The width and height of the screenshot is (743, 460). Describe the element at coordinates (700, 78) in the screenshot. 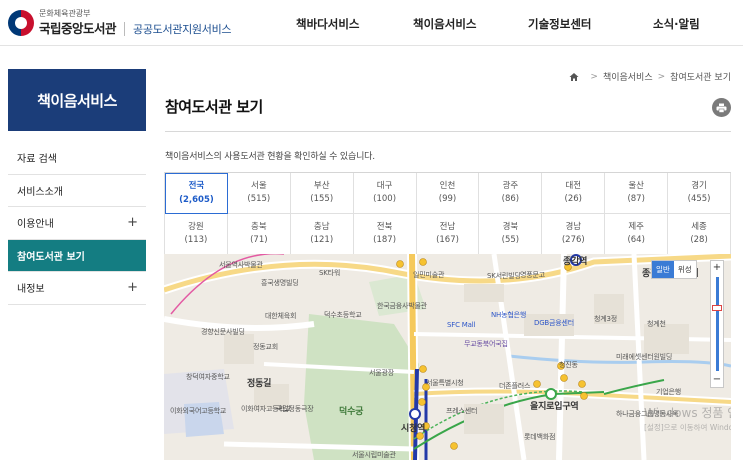

I see `breadcrumb-item-current: 참여도서관 보기` at that location.